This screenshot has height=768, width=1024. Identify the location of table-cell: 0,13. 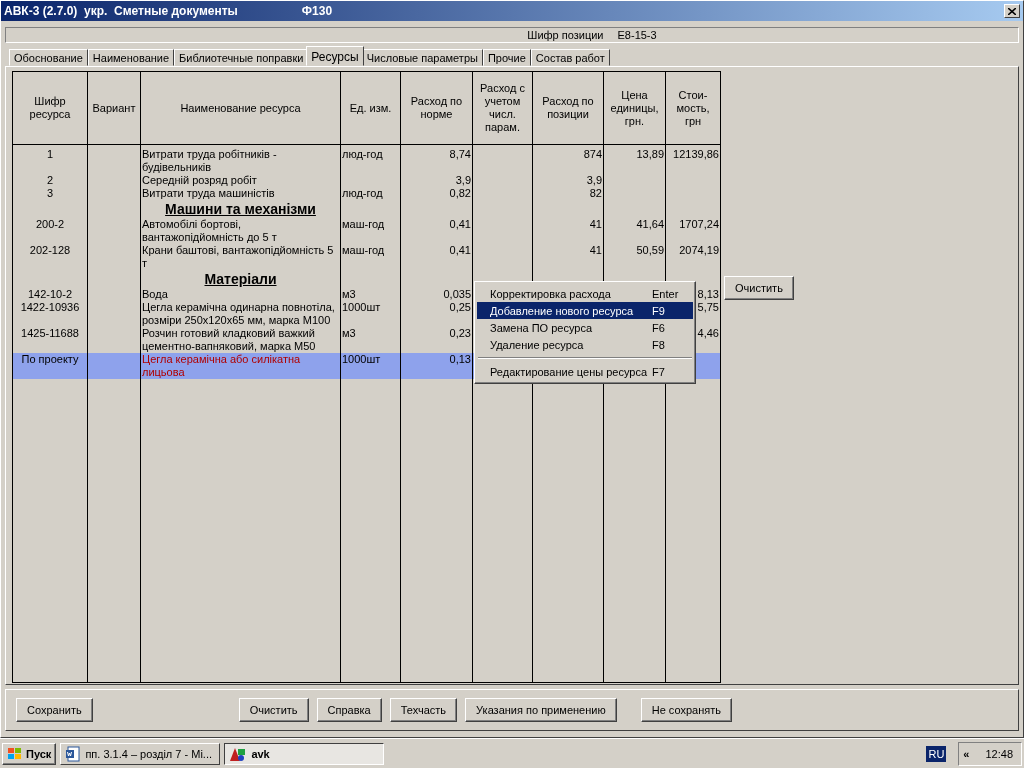
(460, 359).